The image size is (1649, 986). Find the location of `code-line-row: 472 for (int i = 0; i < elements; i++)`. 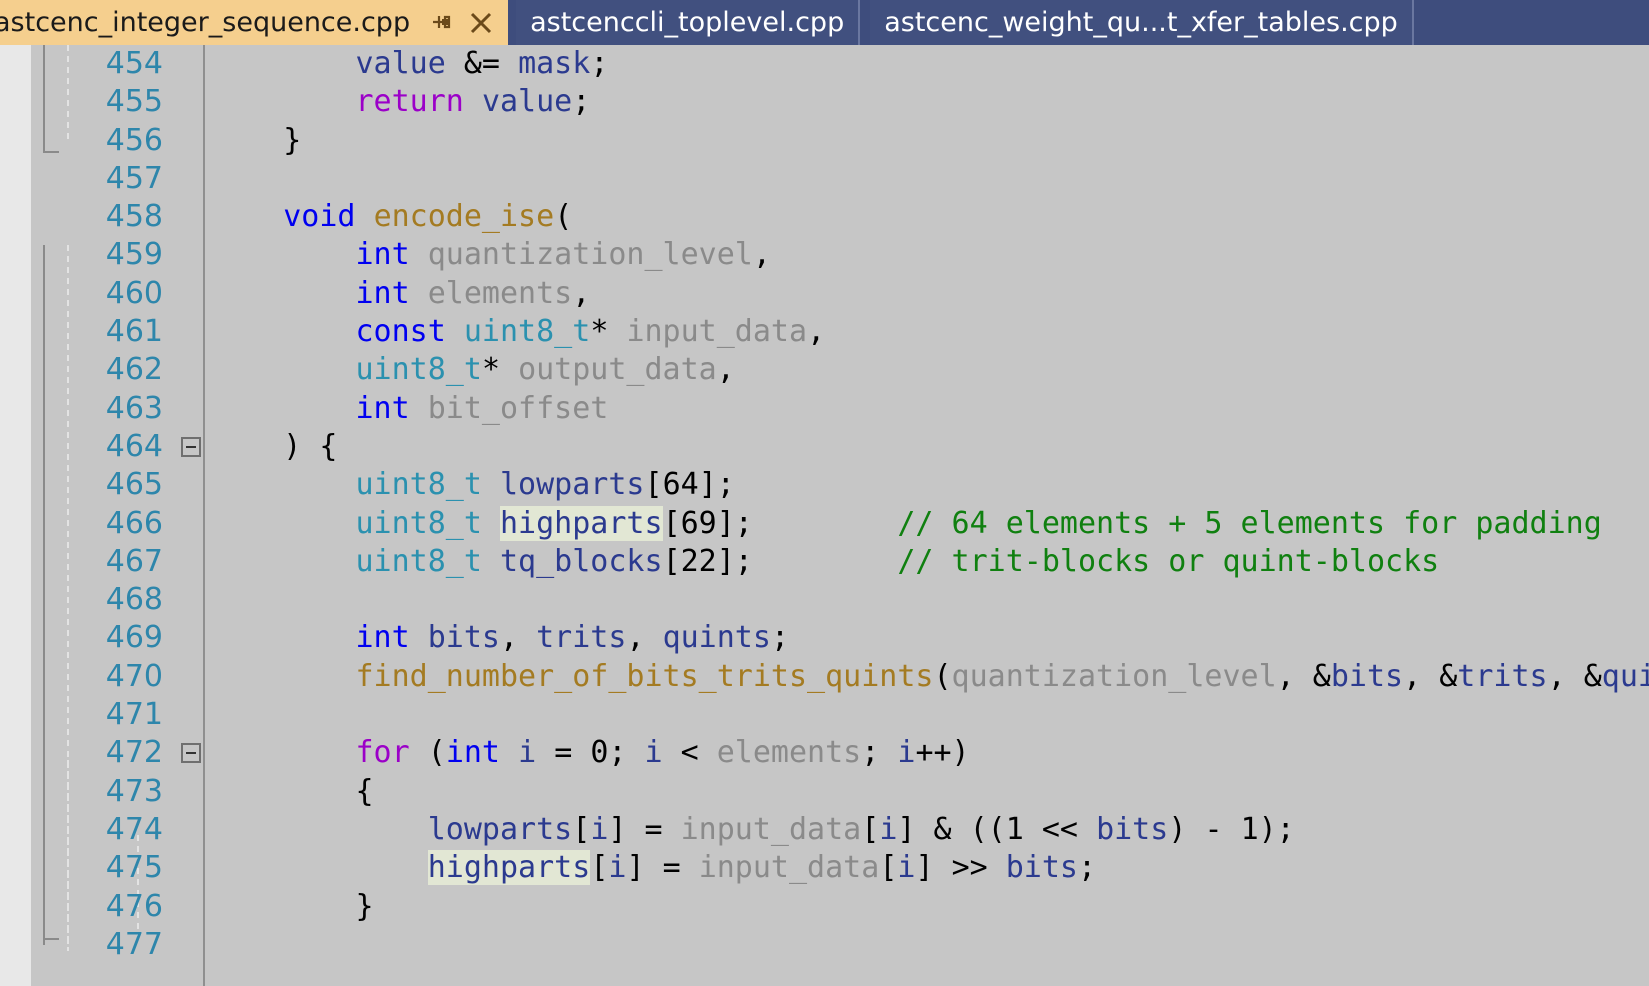

code-line-row: 472 for (int i = 0; i < elements; i++) is located at coordinates (840, 753).